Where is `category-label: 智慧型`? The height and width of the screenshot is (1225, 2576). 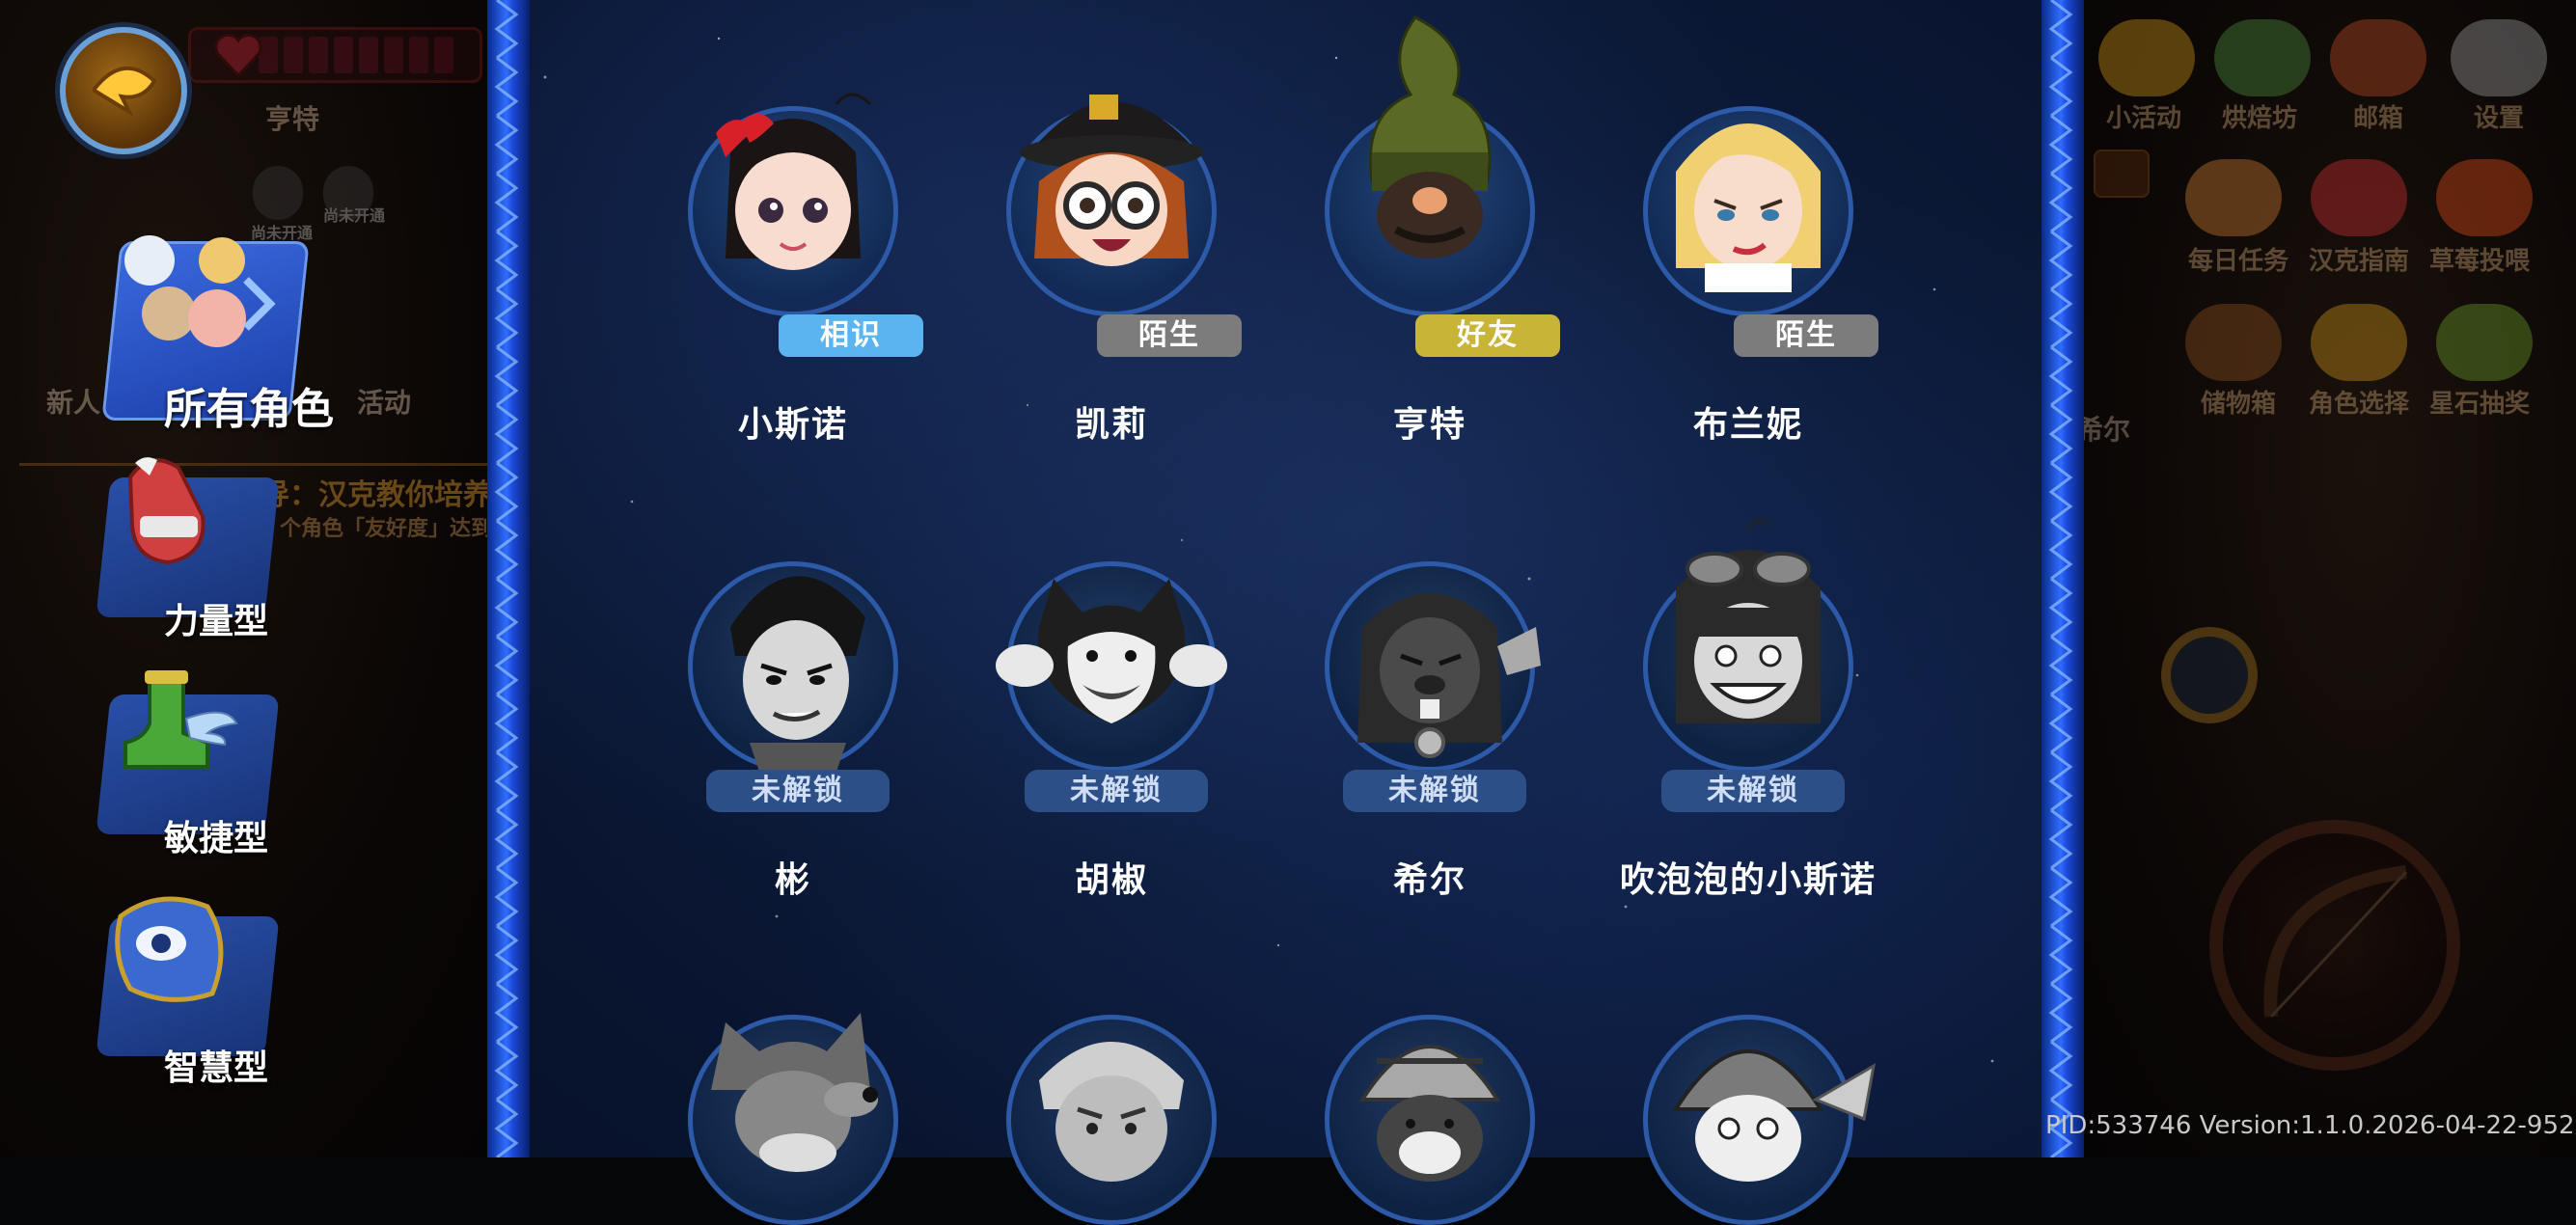
category-label: 智慧型 is located at coordinates (217, 1068).